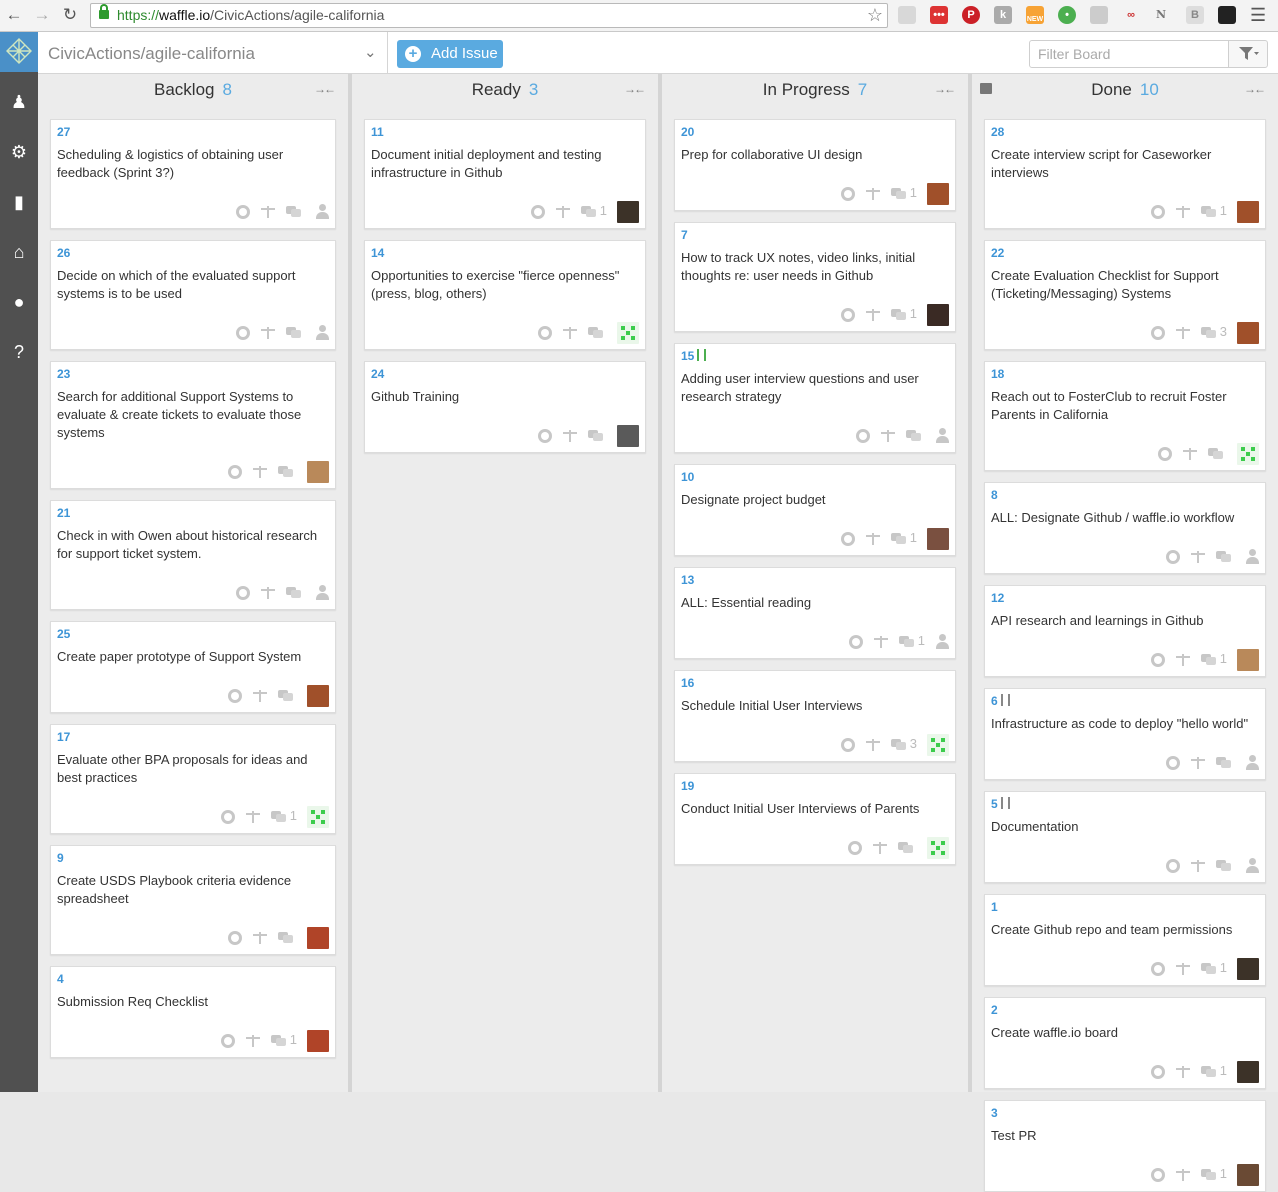 The width and height of the screenshot is (1278, 1192). Describe the element at coordinates (63, 513) in the screenshot. I see `issue-number: 21` at that location.